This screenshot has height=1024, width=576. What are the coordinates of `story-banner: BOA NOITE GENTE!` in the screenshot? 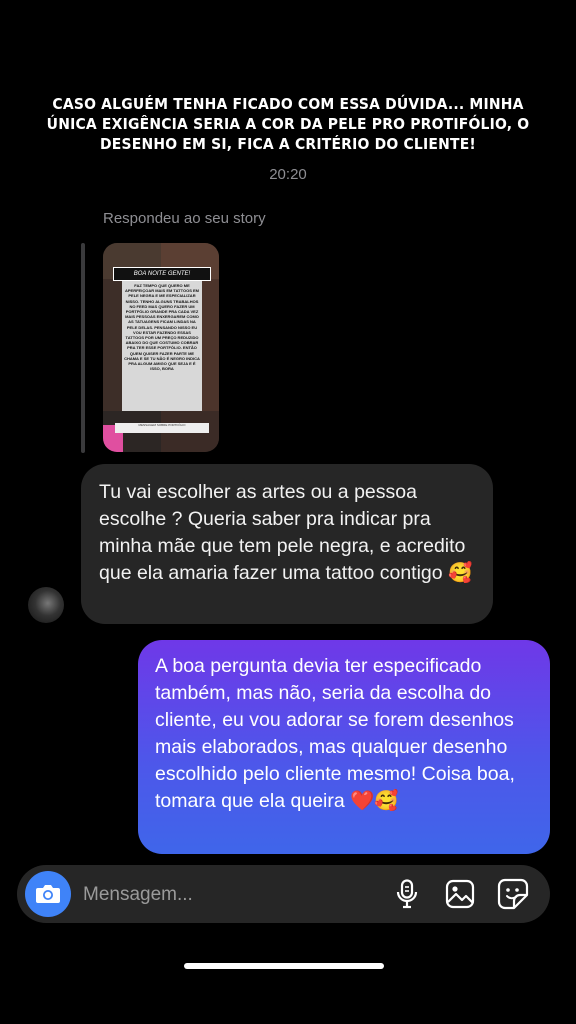 It's located at (162, 274).